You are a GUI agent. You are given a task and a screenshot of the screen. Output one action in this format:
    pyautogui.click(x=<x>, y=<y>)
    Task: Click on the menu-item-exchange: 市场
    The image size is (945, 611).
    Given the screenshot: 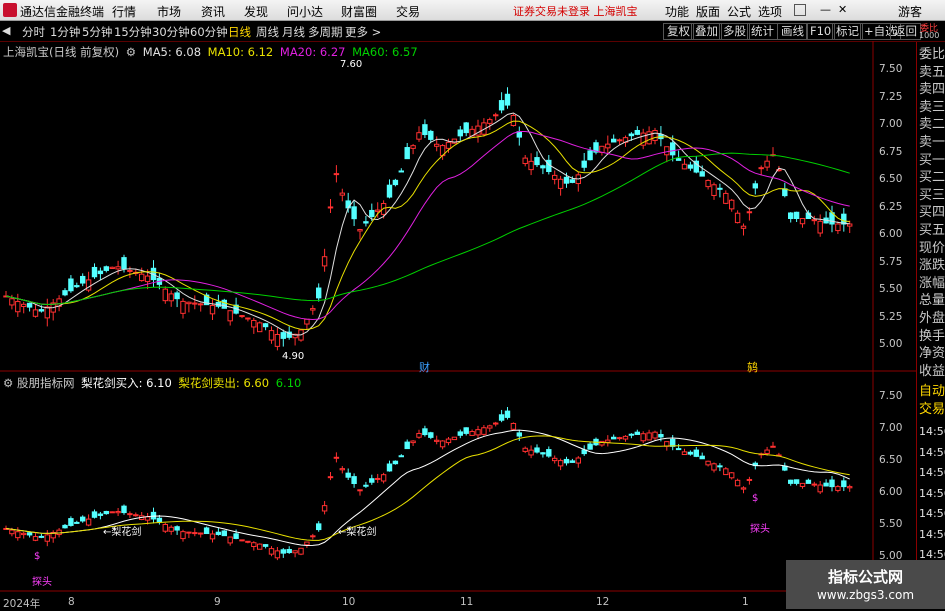 What is the action you would take?
    pyautogui.click(x=169, y=11)
    